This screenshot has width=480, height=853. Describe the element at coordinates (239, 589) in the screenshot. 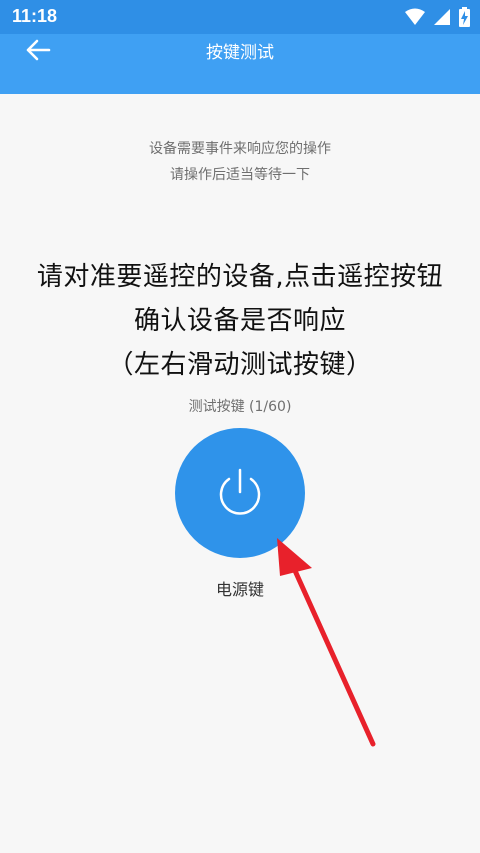

I see `key-name-label: 电源键` at that location.